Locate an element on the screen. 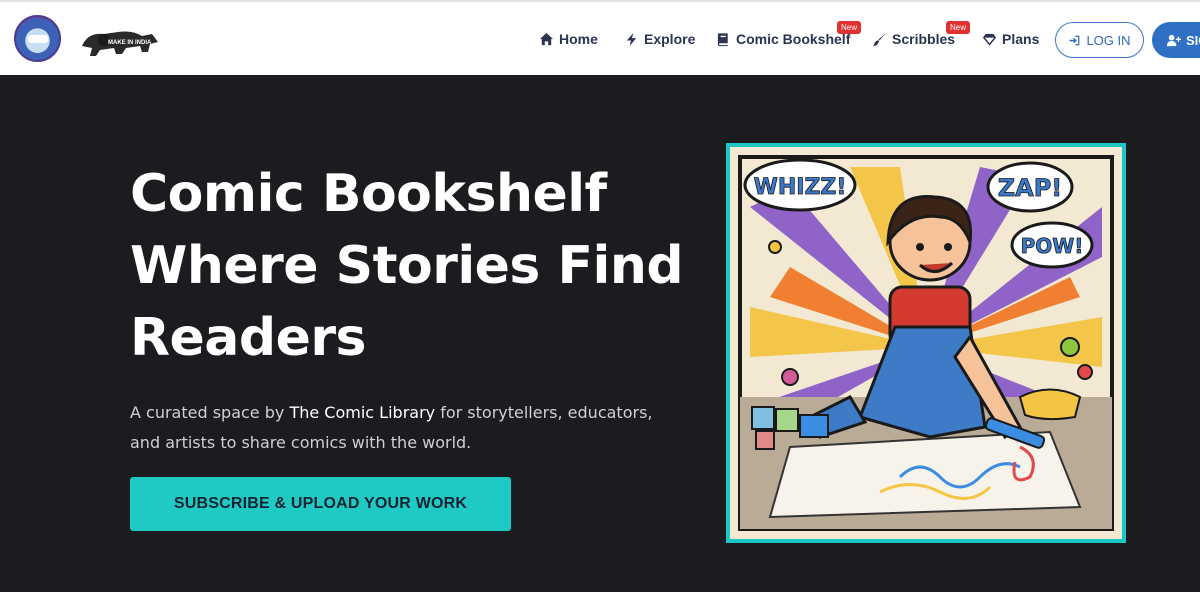 This screenshot has width=1200, height=592. nav-scribbles-label: Scribbles is located at coordinates (924, 39).